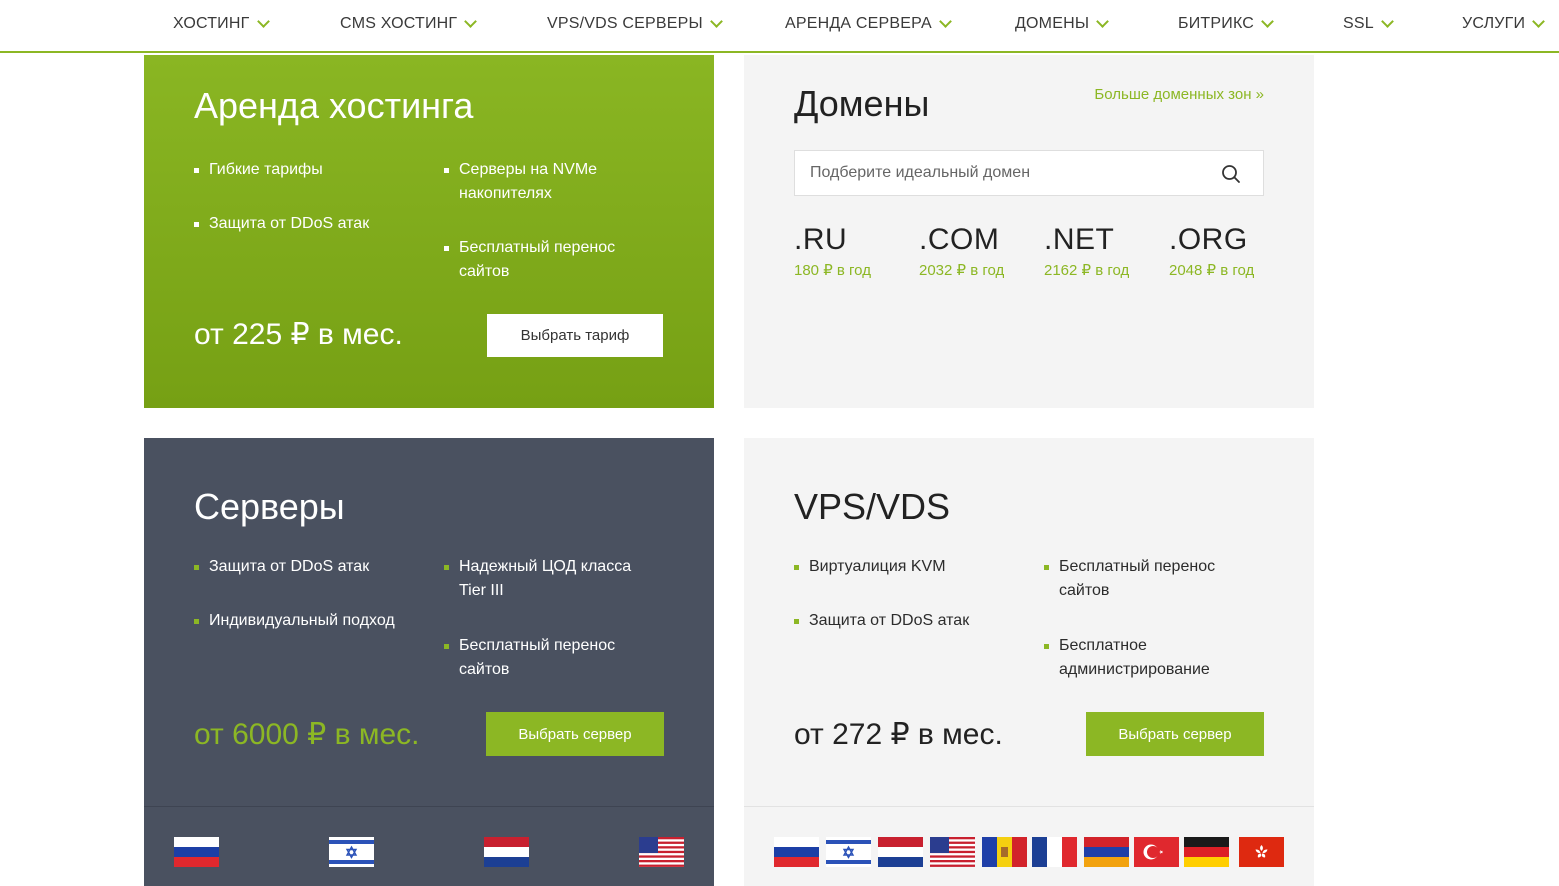 The image size is (1559, 886). Describe the element at coordinates (1206, 852) in the screenshot. I see `germany-flag-icon` at that location.